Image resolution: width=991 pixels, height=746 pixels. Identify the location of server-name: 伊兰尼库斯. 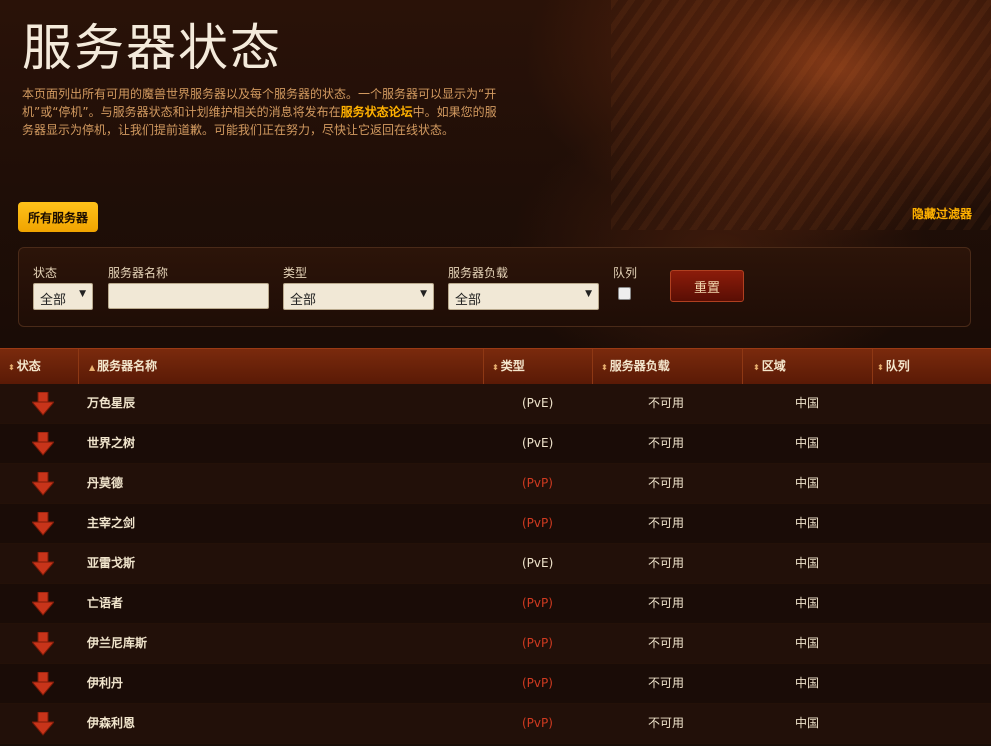
(117, 643).